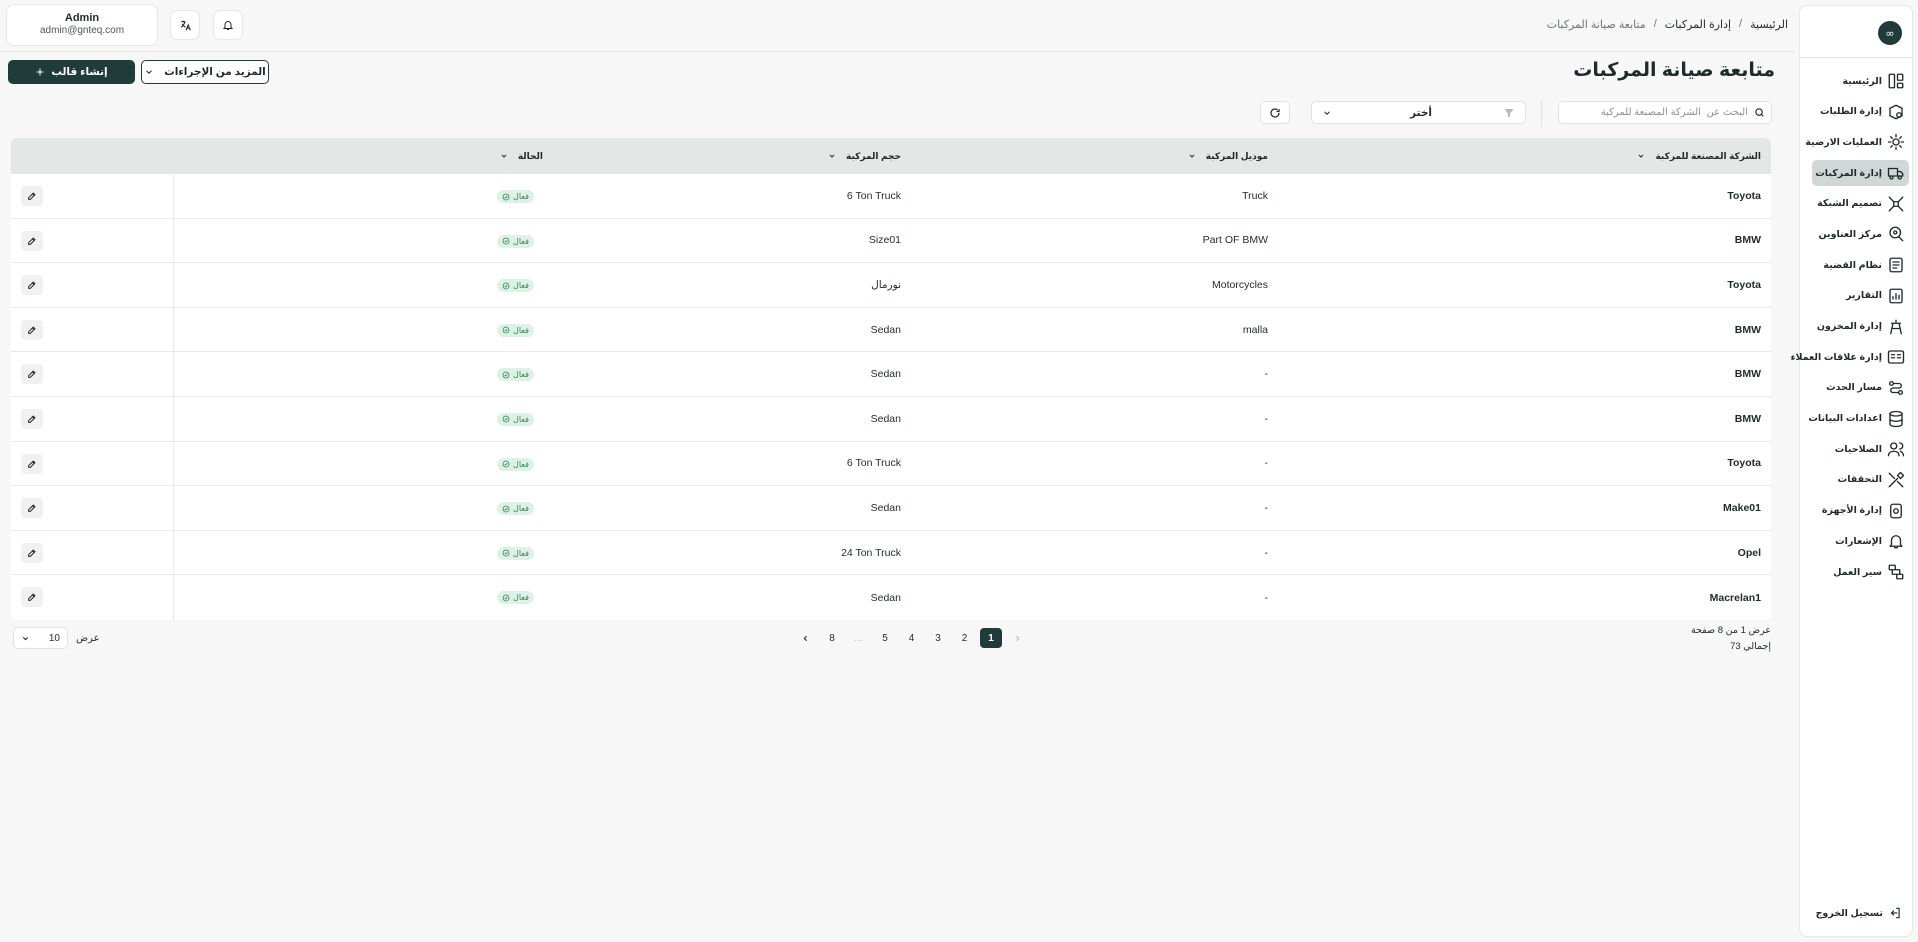  What do you see at coordinates (1698, 24) in the screenshot?
I see `breadcrumb-section: إدارة المركبات` at bounding box center [1698, 24].